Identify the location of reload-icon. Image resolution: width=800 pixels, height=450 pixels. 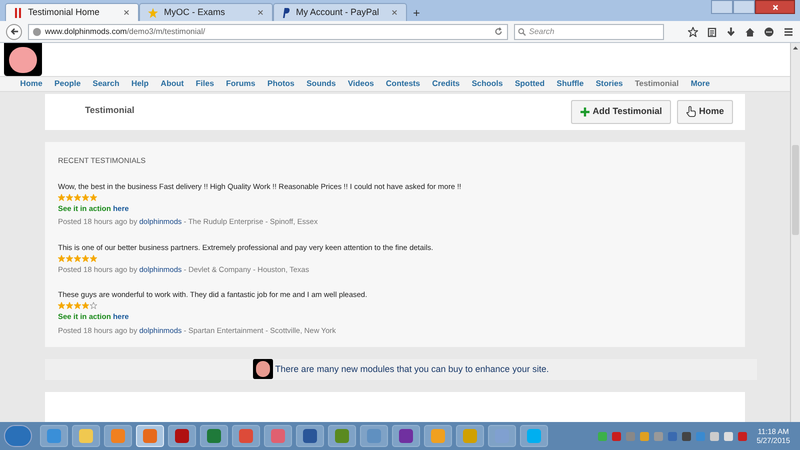
(498, 31).